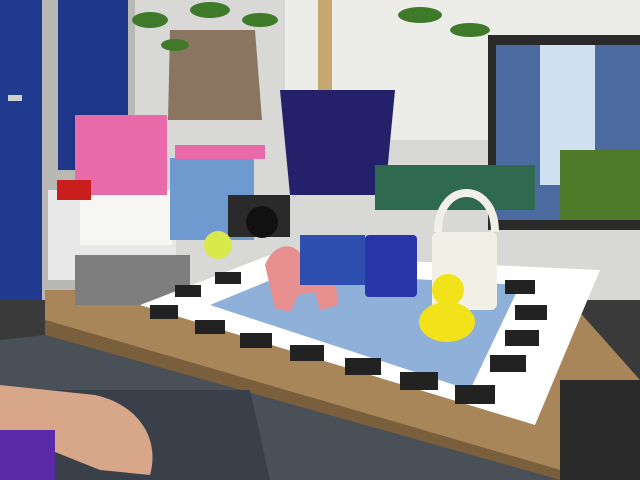  I want to click on paper-sheet, so click(126, 217).